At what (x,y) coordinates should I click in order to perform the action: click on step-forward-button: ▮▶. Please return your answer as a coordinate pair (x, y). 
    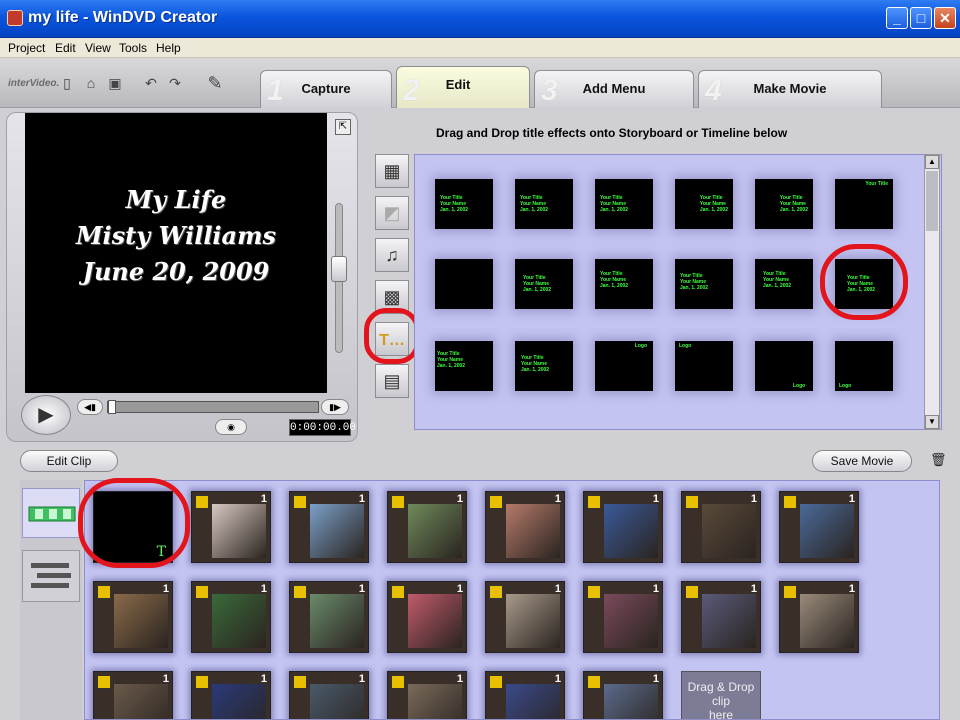
    Looking at the image, I should click on (335, 407).